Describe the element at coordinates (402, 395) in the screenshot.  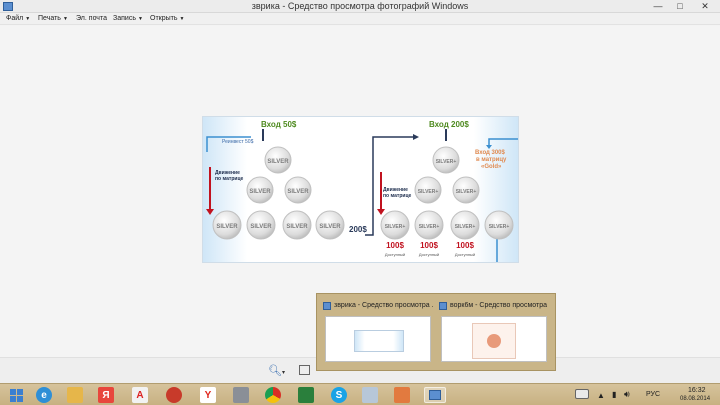
I see `paint-icon` at that location.